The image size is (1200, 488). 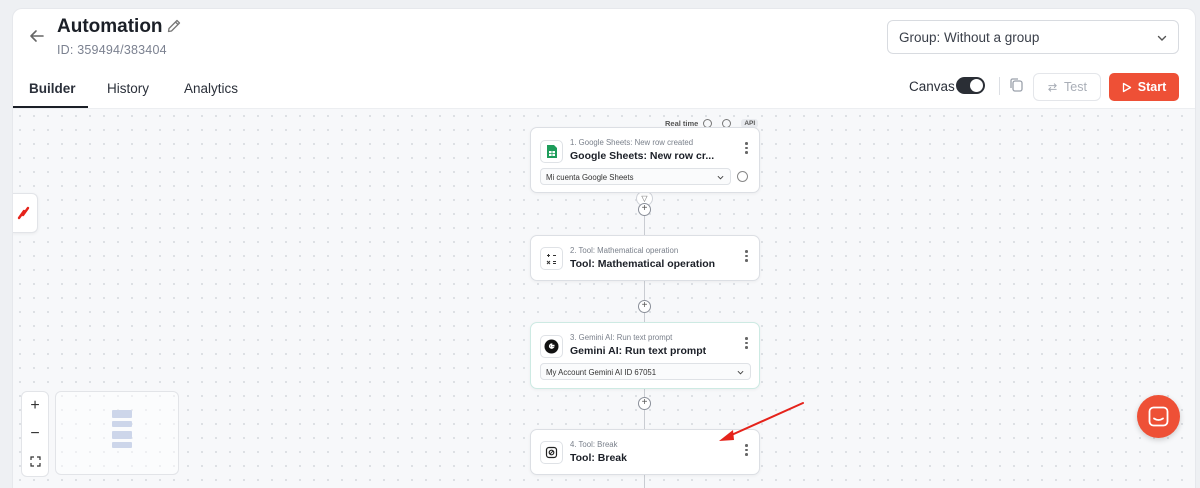 I want to click on canvas-toggle-label: Canvas, so click(x=932, y=86).